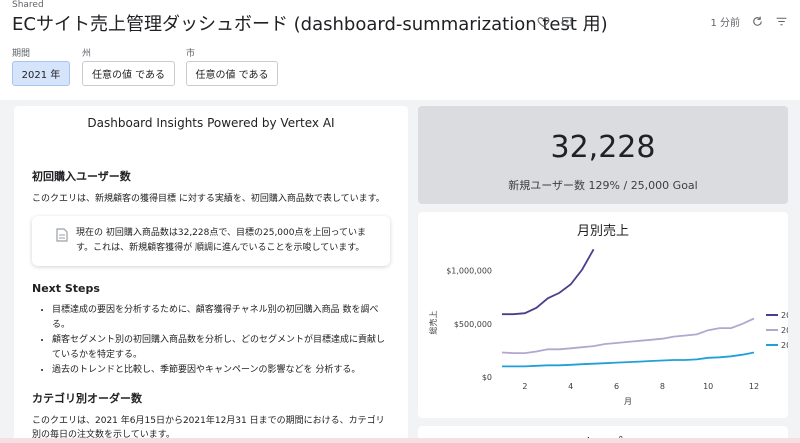 This screenshot has width=800, height=443. What do you see at coordinates (208, 199) in the screenshot?
I see `insights-section-body: このクエリは、新規顧客の獲得目標 に対する実績を、初回購入商品数で表しています。` at bounding box center [208, 199].